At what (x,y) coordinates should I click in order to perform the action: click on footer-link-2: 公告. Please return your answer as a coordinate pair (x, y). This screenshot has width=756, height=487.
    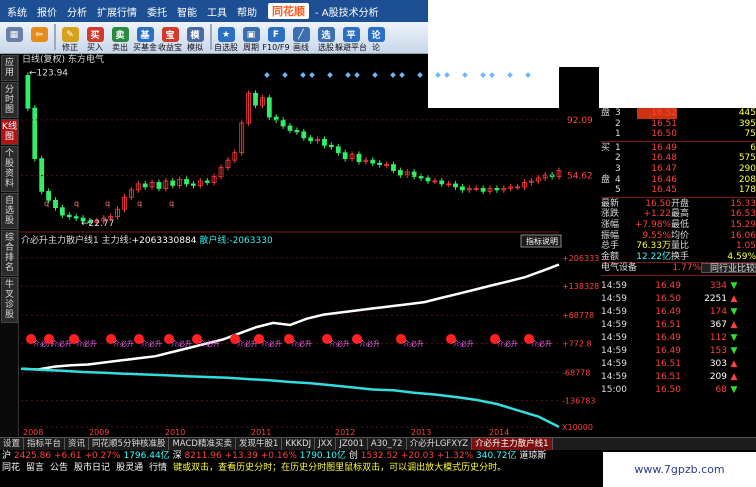
    Looking at the image, I should click on (59, 468).